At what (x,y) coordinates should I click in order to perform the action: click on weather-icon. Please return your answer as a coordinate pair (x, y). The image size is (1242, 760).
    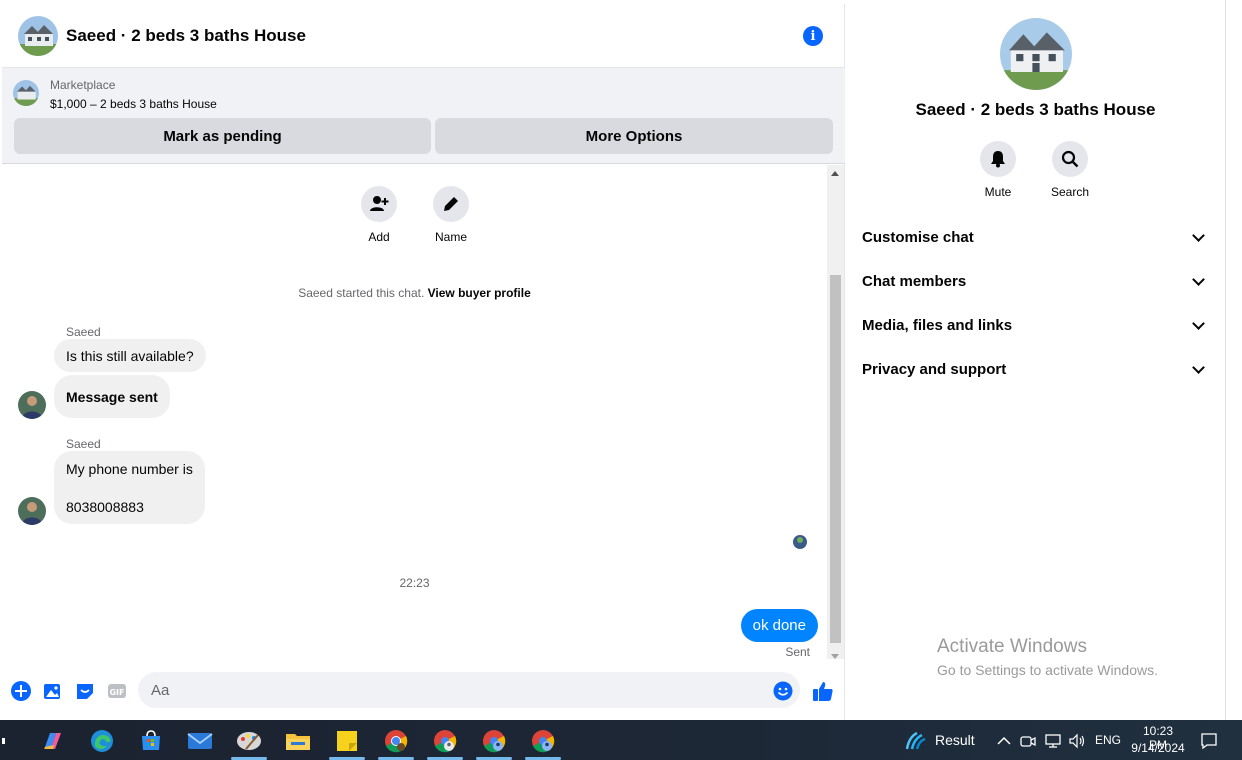
    Looking at the image, I should click on (915, 741).